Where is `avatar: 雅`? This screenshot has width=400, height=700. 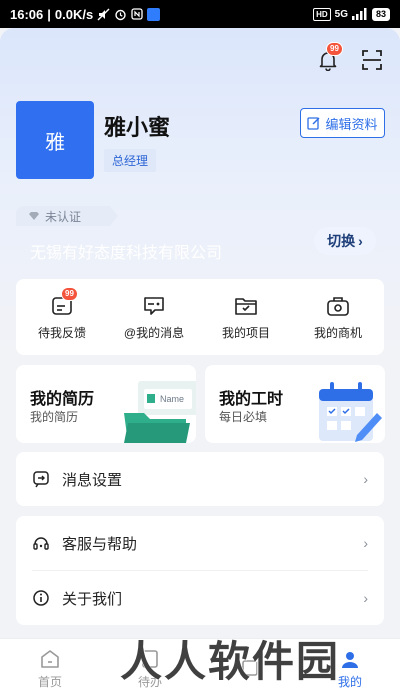 avatar: 雅 is located at coordinates (55, 140).